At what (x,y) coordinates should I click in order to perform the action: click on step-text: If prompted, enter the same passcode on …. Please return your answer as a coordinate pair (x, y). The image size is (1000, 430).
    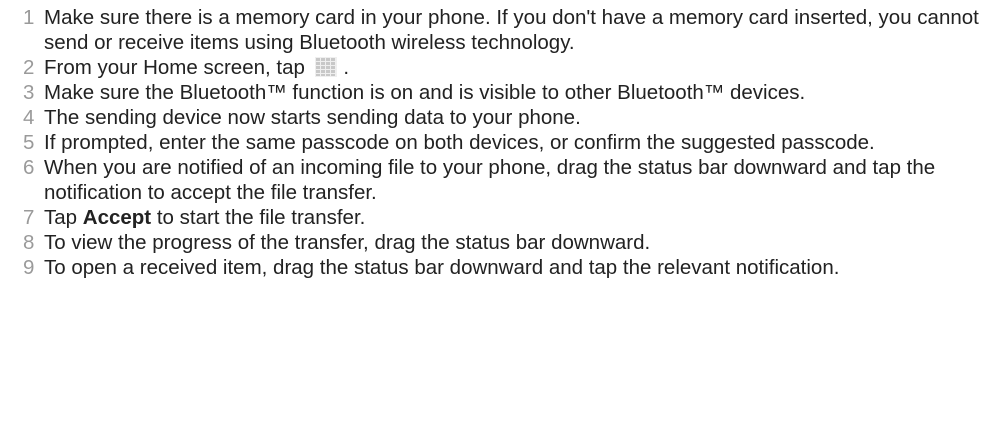
    Looking at the image, I should click on (459, 142).